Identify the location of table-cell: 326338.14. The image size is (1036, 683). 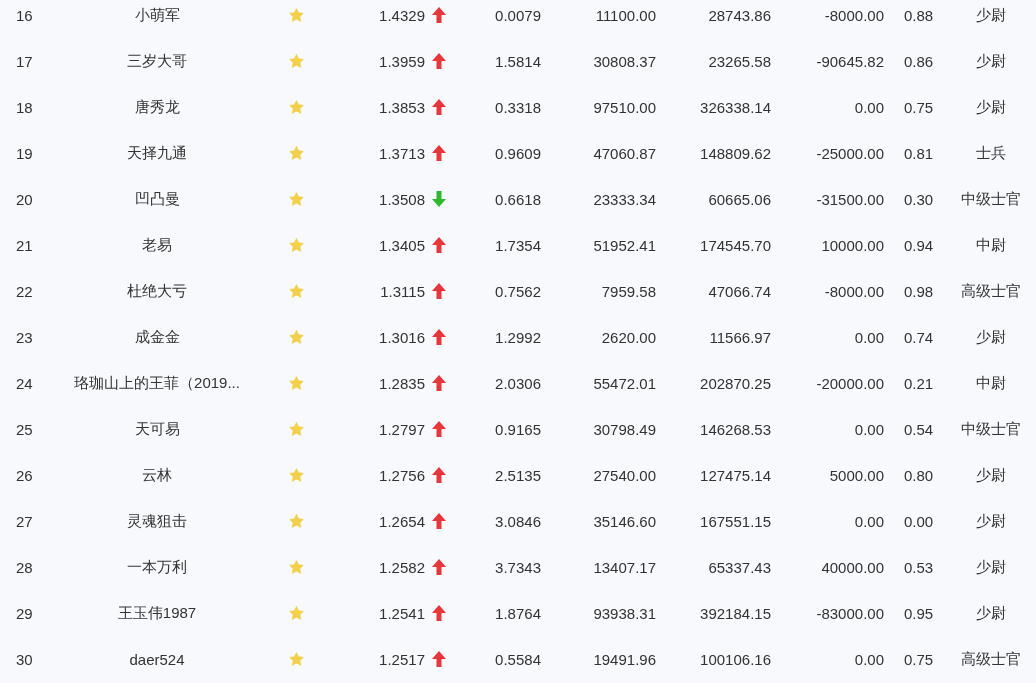
(735, 107).